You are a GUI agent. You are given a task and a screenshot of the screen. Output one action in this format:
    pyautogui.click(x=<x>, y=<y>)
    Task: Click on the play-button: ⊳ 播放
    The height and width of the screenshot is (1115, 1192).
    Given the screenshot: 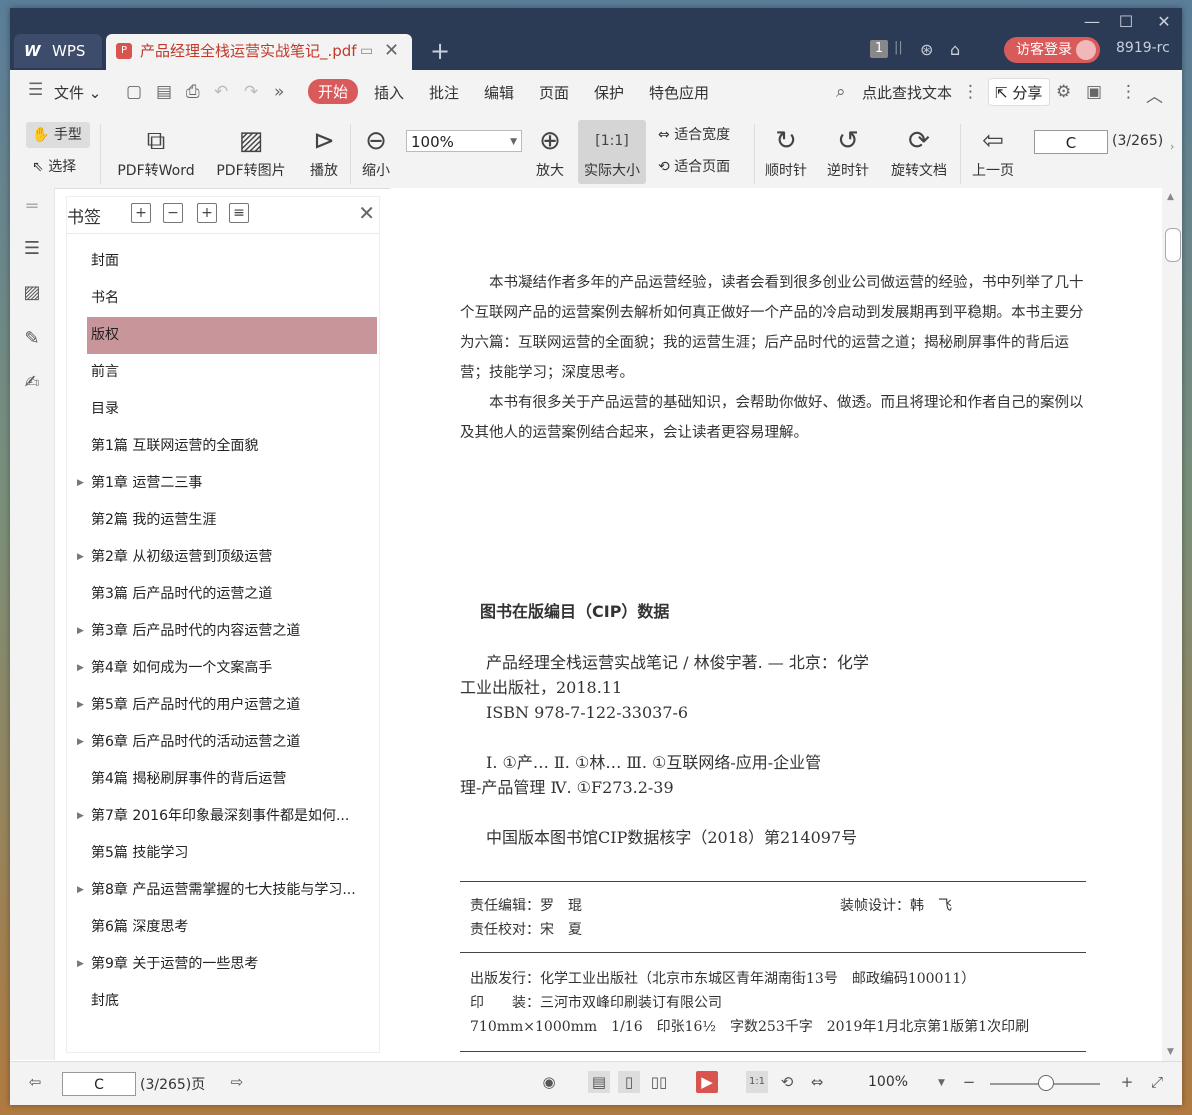 What is the action you would take?
    pyautogui.click(x=324, y=152)
    